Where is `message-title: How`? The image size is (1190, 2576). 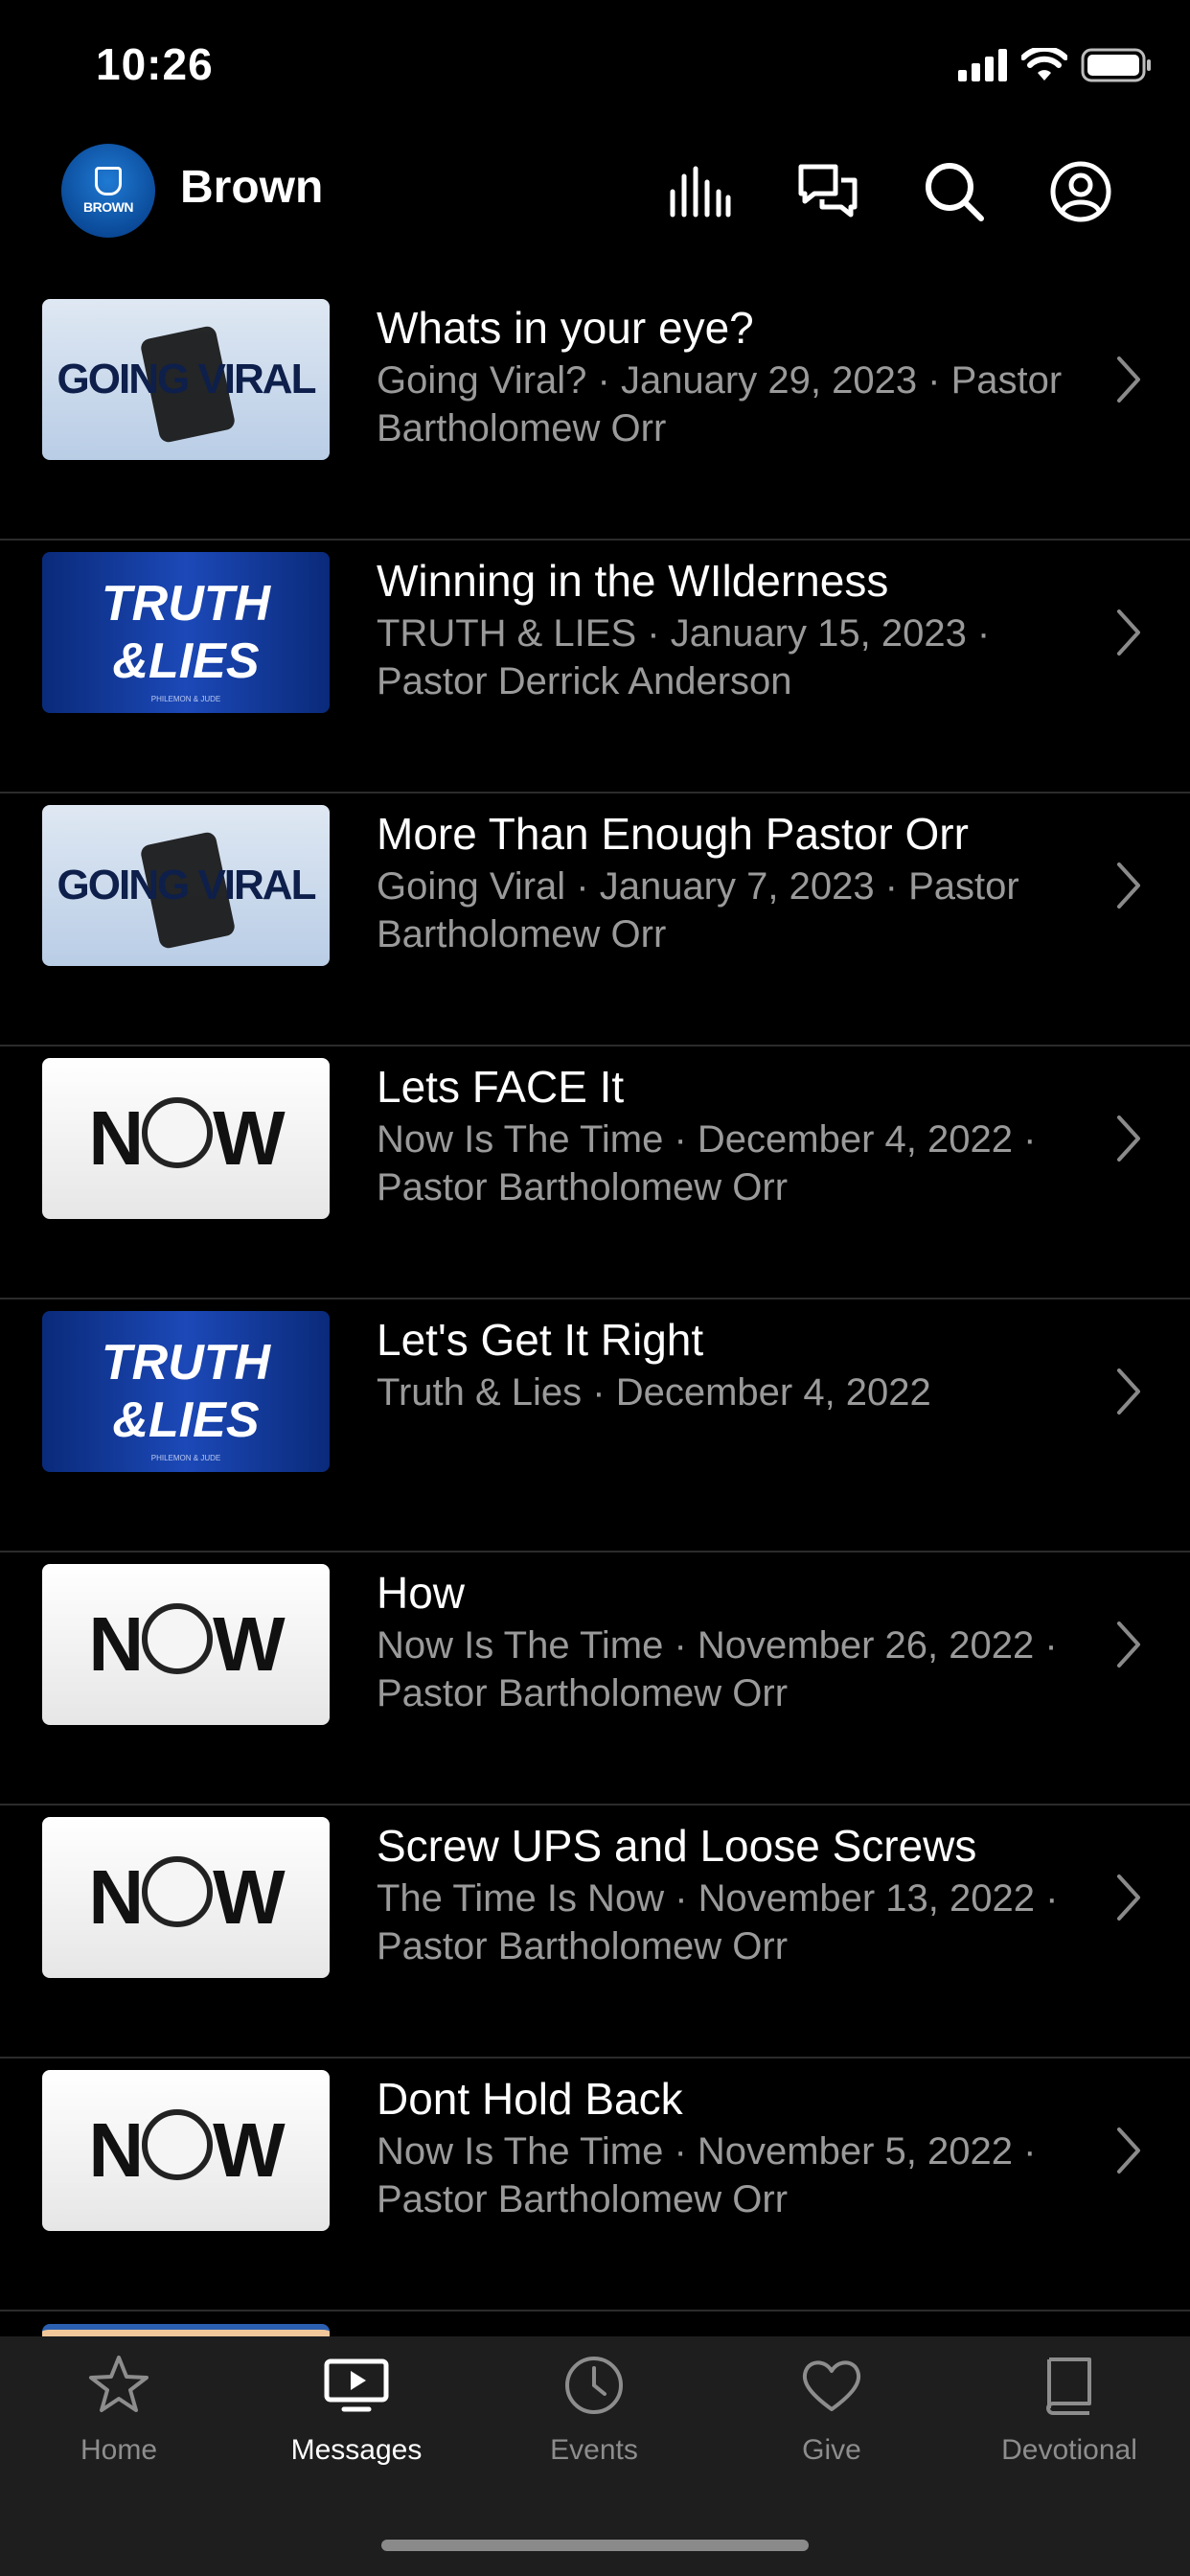 message-title: How is located at coordinates (421, 1593).